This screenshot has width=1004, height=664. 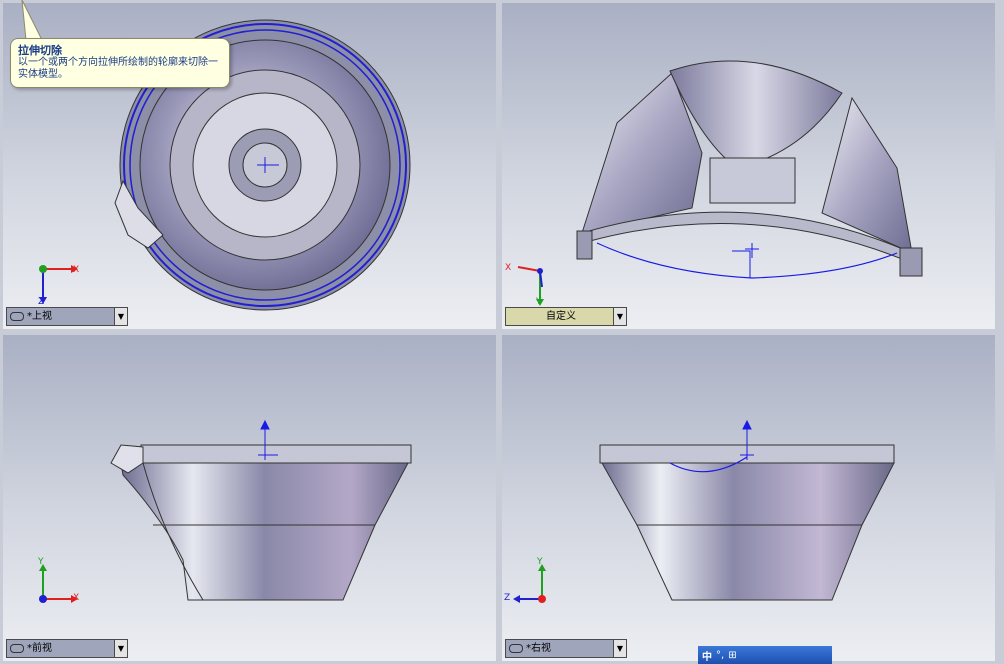 I want to click on scrollbar-bottom-right, so click(x=999, y=498).